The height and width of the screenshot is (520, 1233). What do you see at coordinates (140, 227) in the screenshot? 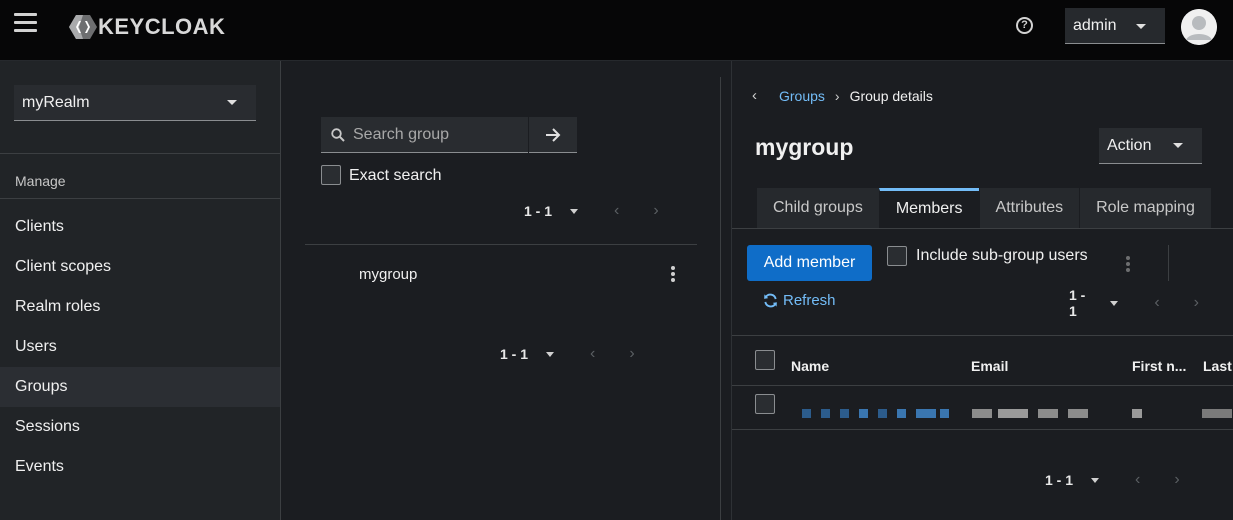
I see `sidebar-item-clients: Clients` at bounding box center [140, 227].